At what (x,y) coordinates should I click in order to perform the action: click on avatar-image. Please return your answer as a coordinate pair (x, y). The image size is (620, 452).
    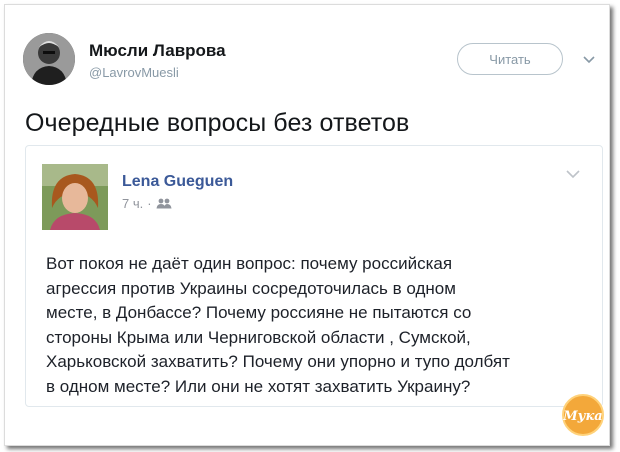
    Looking at the image, I should click on (49, 59).